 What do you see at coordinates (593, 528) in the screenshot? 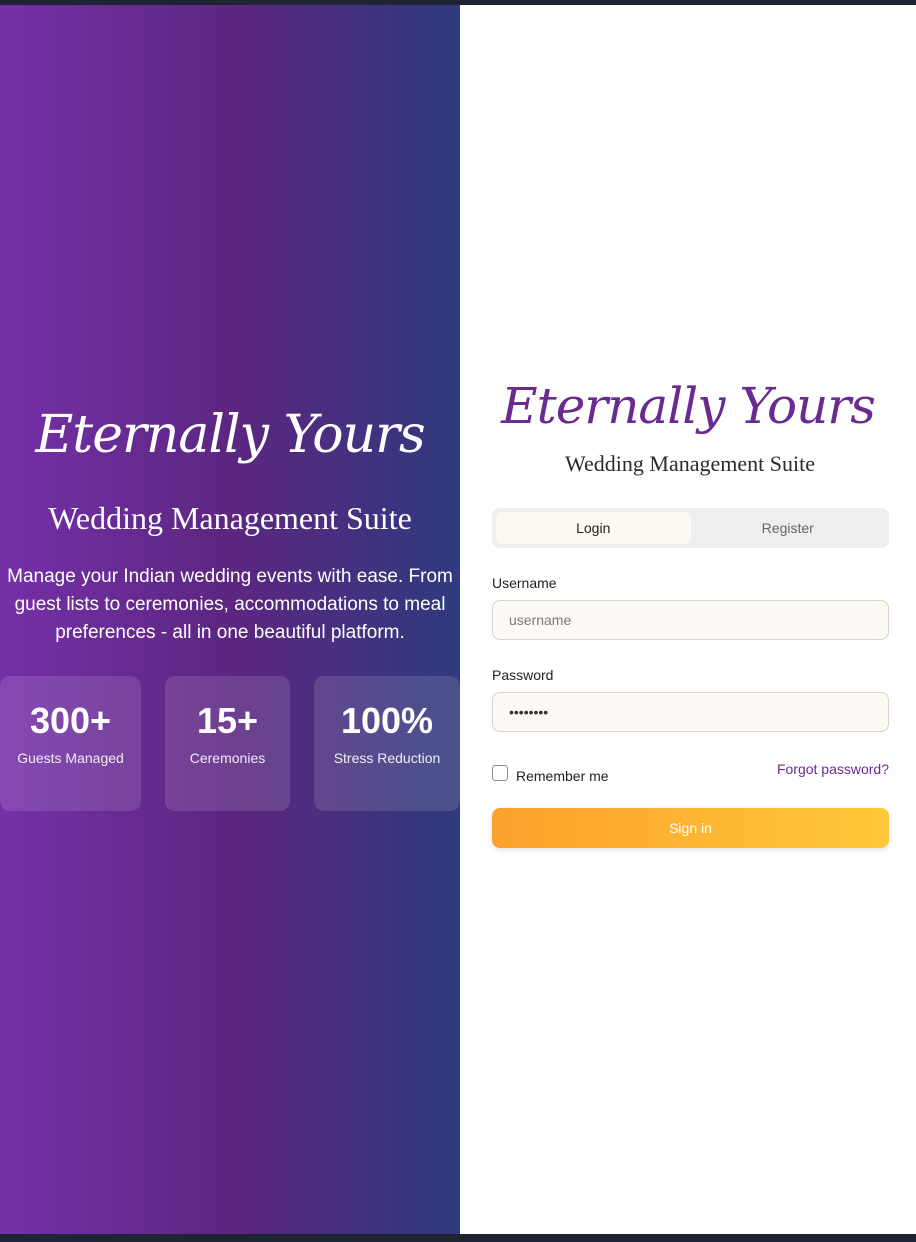
I see `tab-login: Login` at bounding box center [593, 528].